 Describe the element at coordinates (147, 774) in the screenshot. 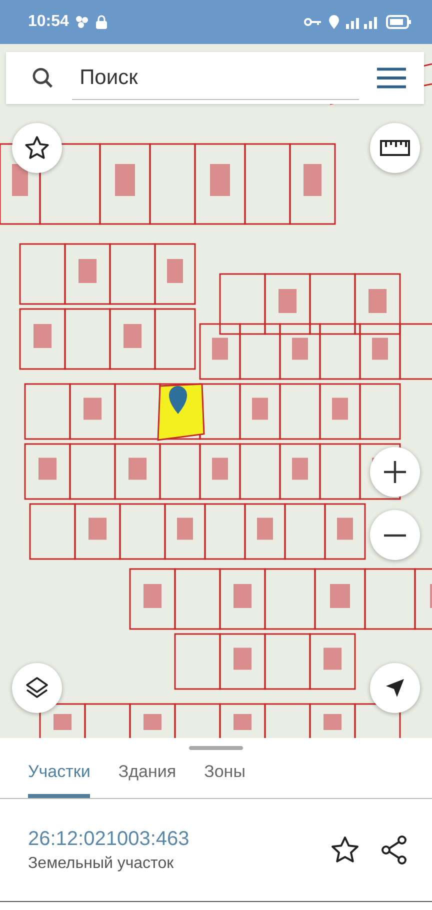

I see `tab: Здания` at that location.